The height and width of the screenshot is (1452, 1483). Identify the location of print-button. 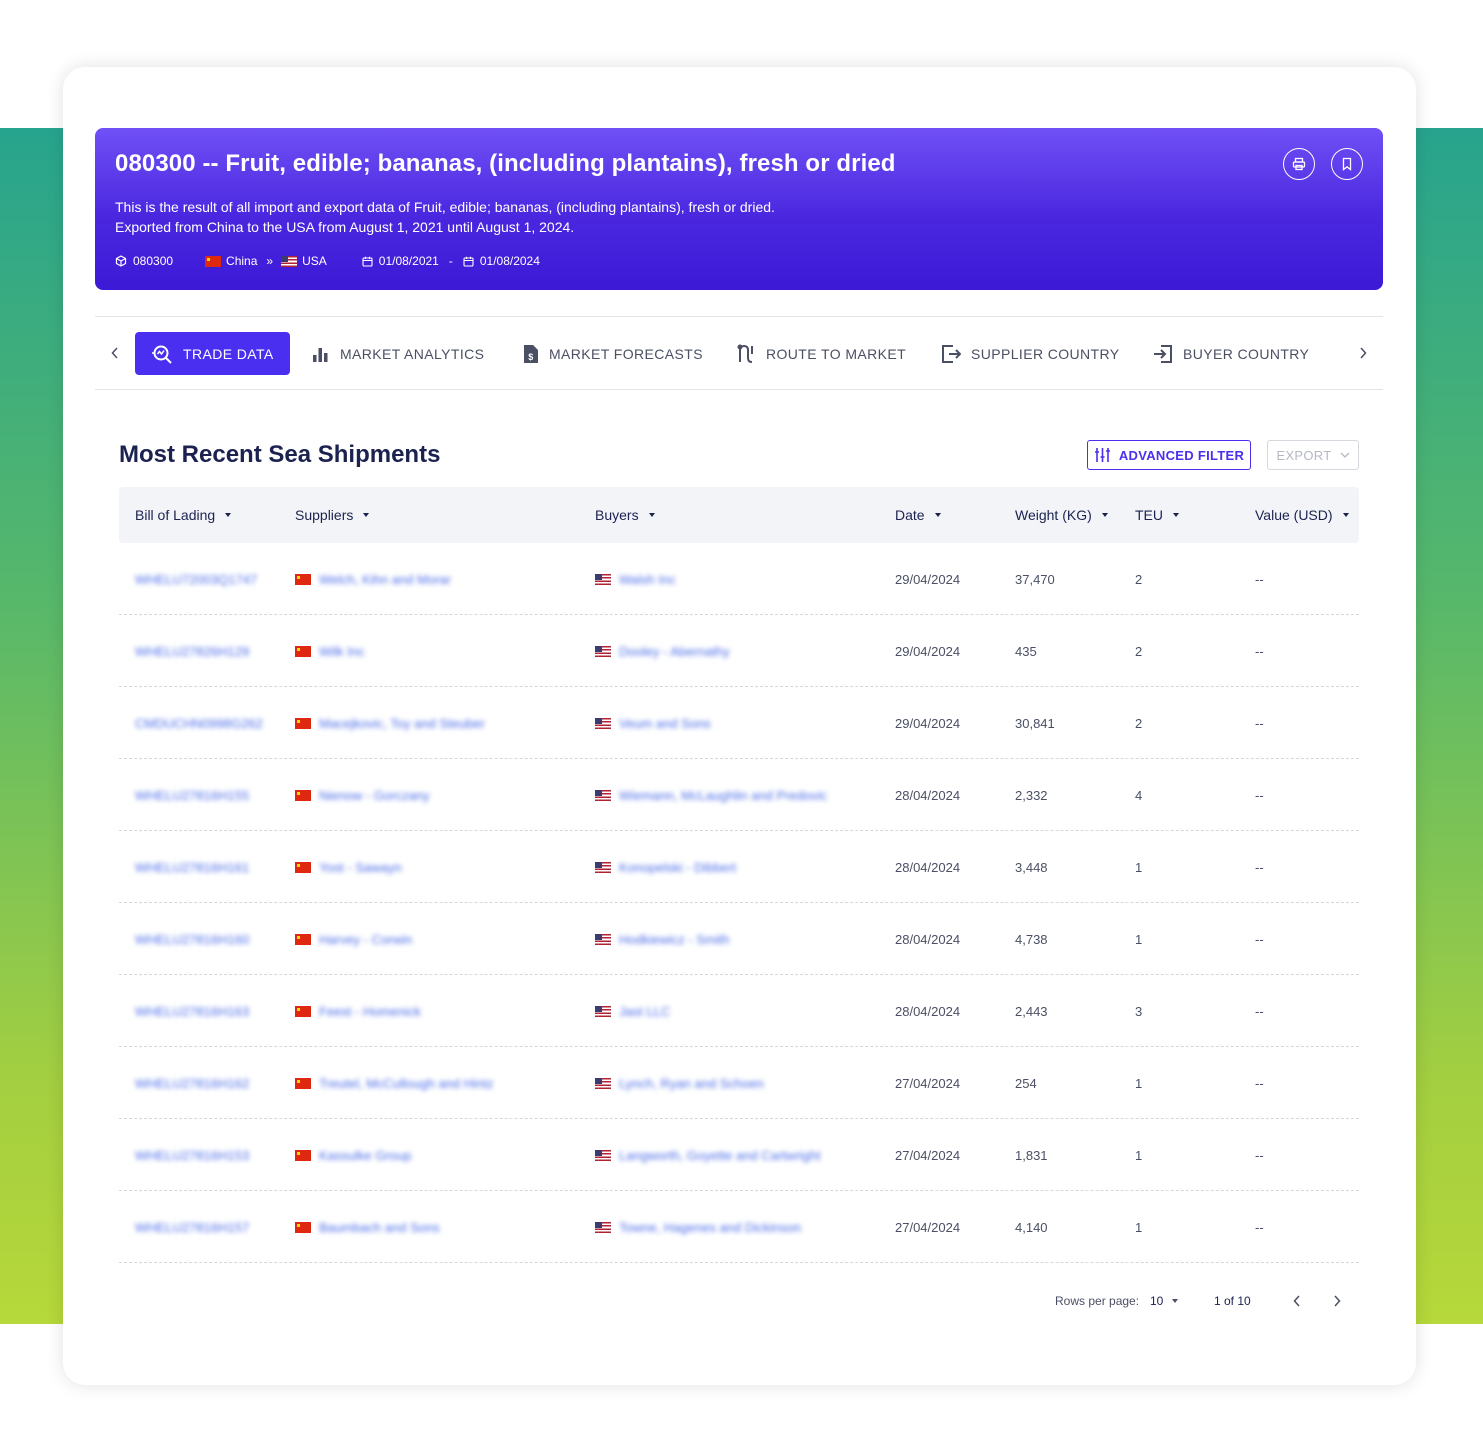
(1299, 164).